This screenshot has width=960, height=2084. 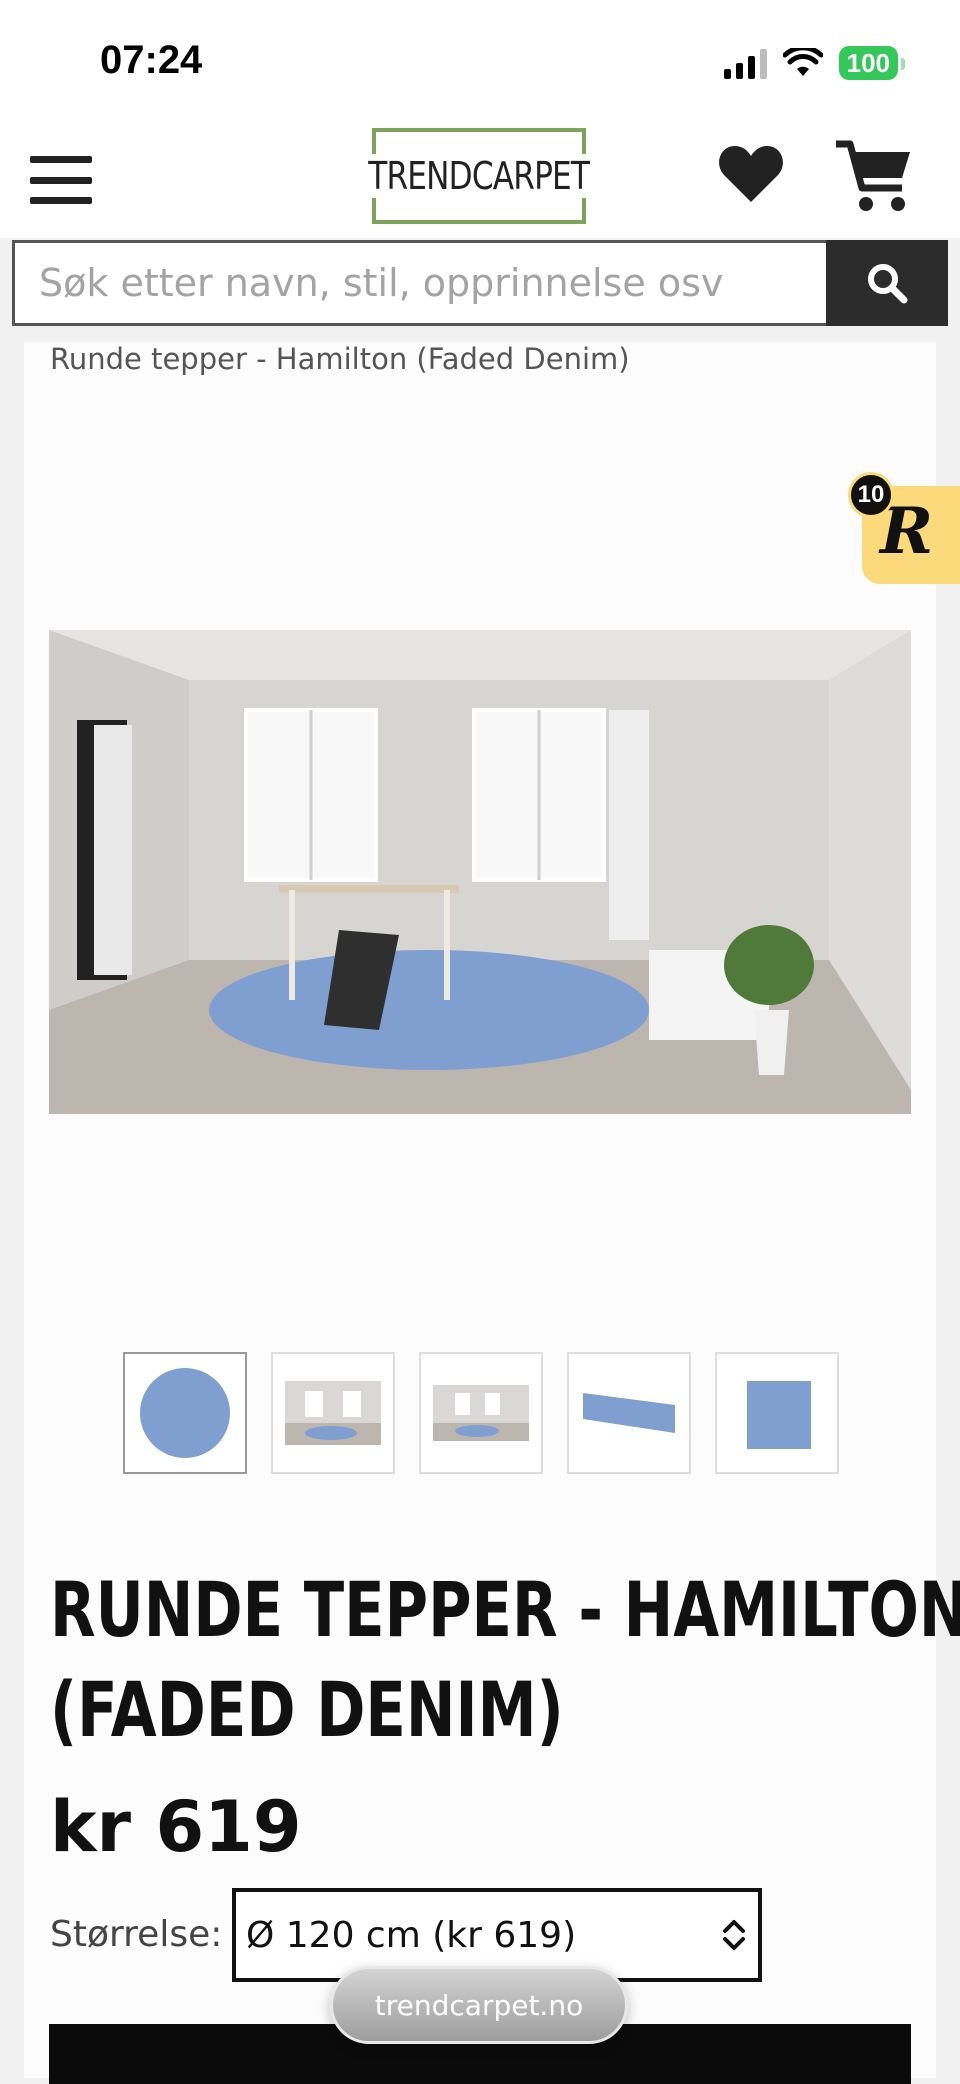 I want to click on rewards-count-badge: 10, so click(x=871, y=495).